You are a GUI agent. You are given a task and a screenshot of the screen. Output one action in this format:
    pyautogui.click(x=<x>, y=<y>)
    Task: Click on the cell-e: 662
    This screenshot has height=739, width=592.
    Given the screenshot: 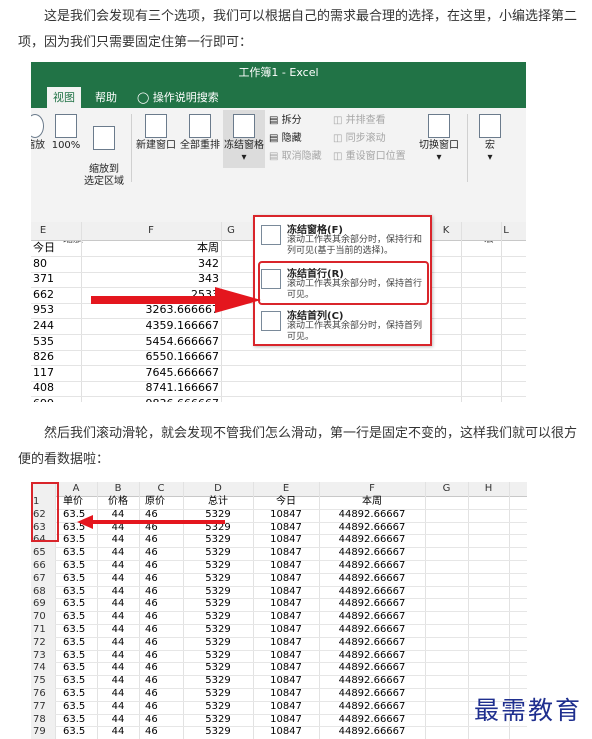 What is the action you would take?
    pyautogui.click(x=52, y=295)
    